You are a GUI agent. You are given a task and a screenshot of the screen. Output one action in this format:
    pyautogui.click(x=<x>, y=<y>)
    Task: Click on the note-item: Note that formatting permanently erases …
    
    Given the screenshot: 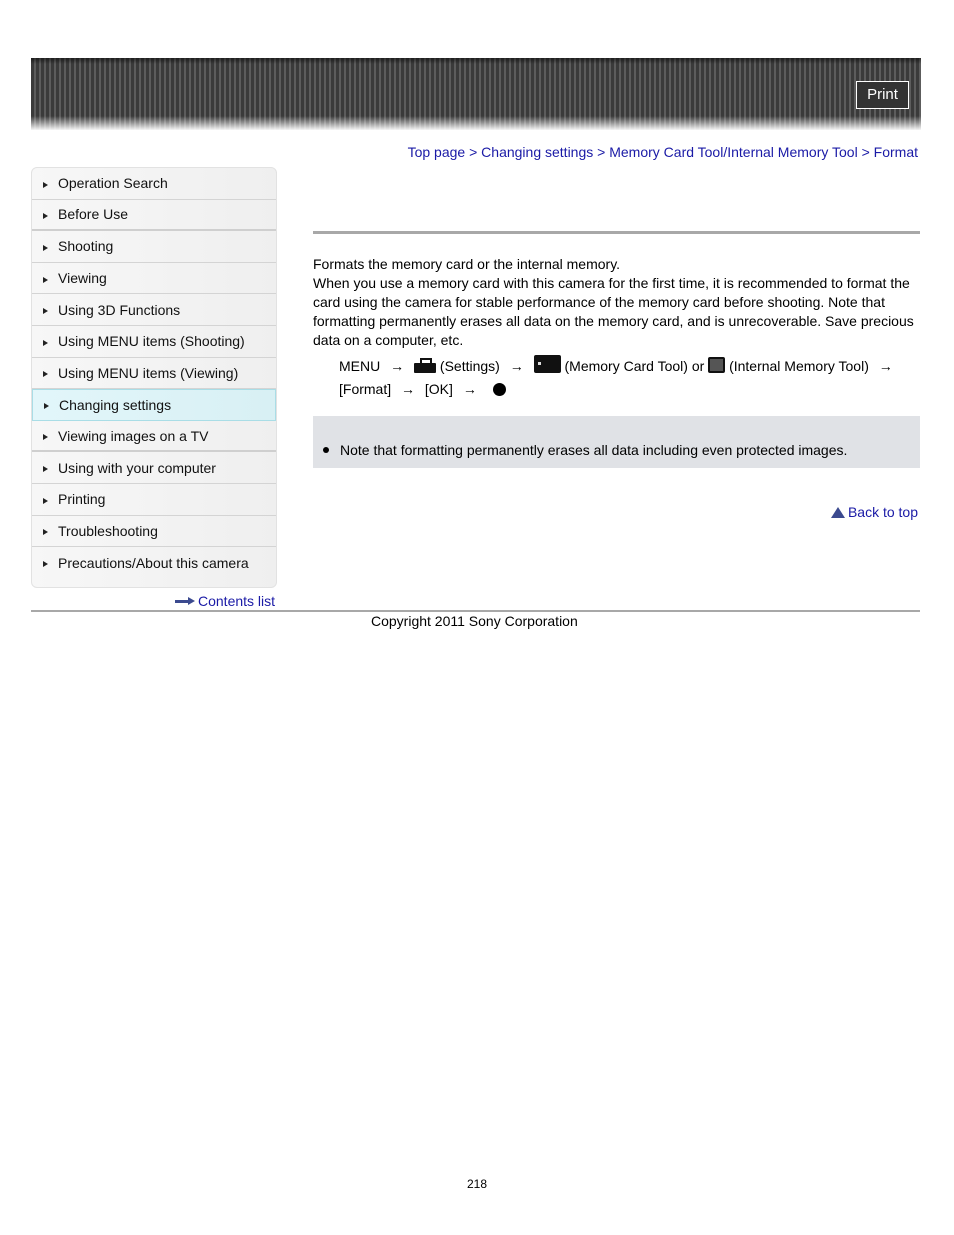 What is the action you would take?
    pyautogui.click(x=585, y=450)
    